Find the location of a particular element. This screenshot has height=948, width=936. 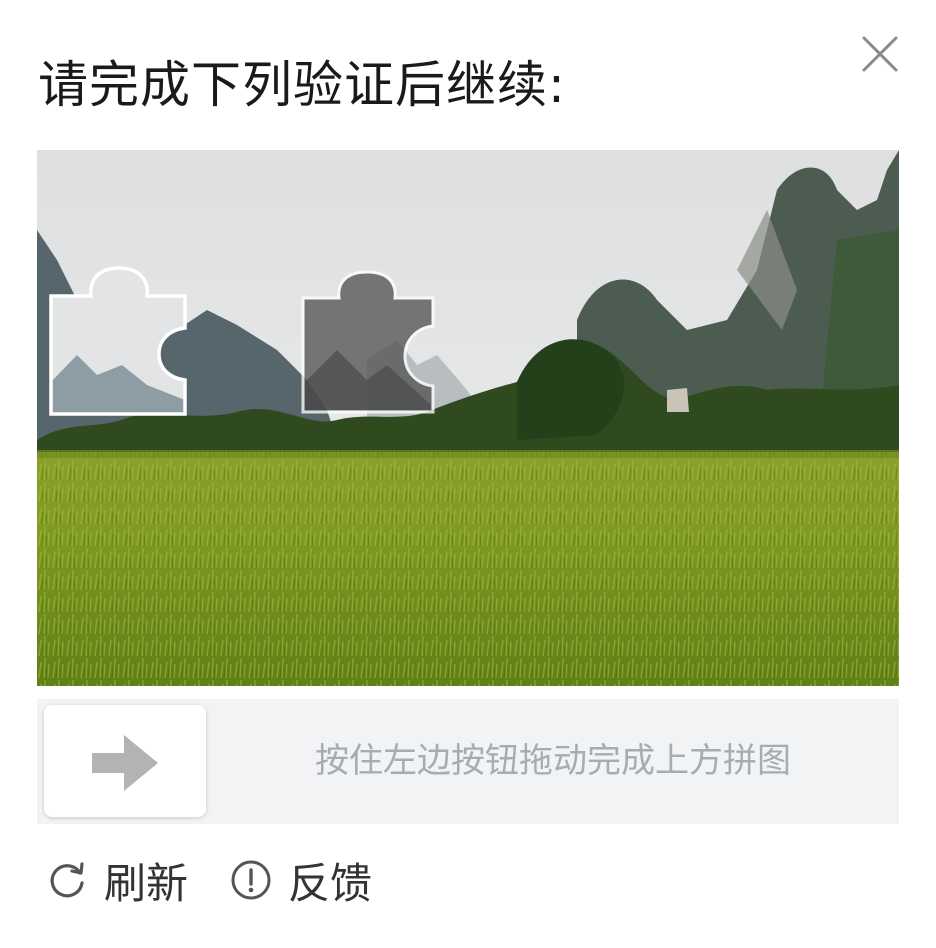

slider-track: 按住左边按钮拖动完成上方拼图 is located at coordinates (468, 761).